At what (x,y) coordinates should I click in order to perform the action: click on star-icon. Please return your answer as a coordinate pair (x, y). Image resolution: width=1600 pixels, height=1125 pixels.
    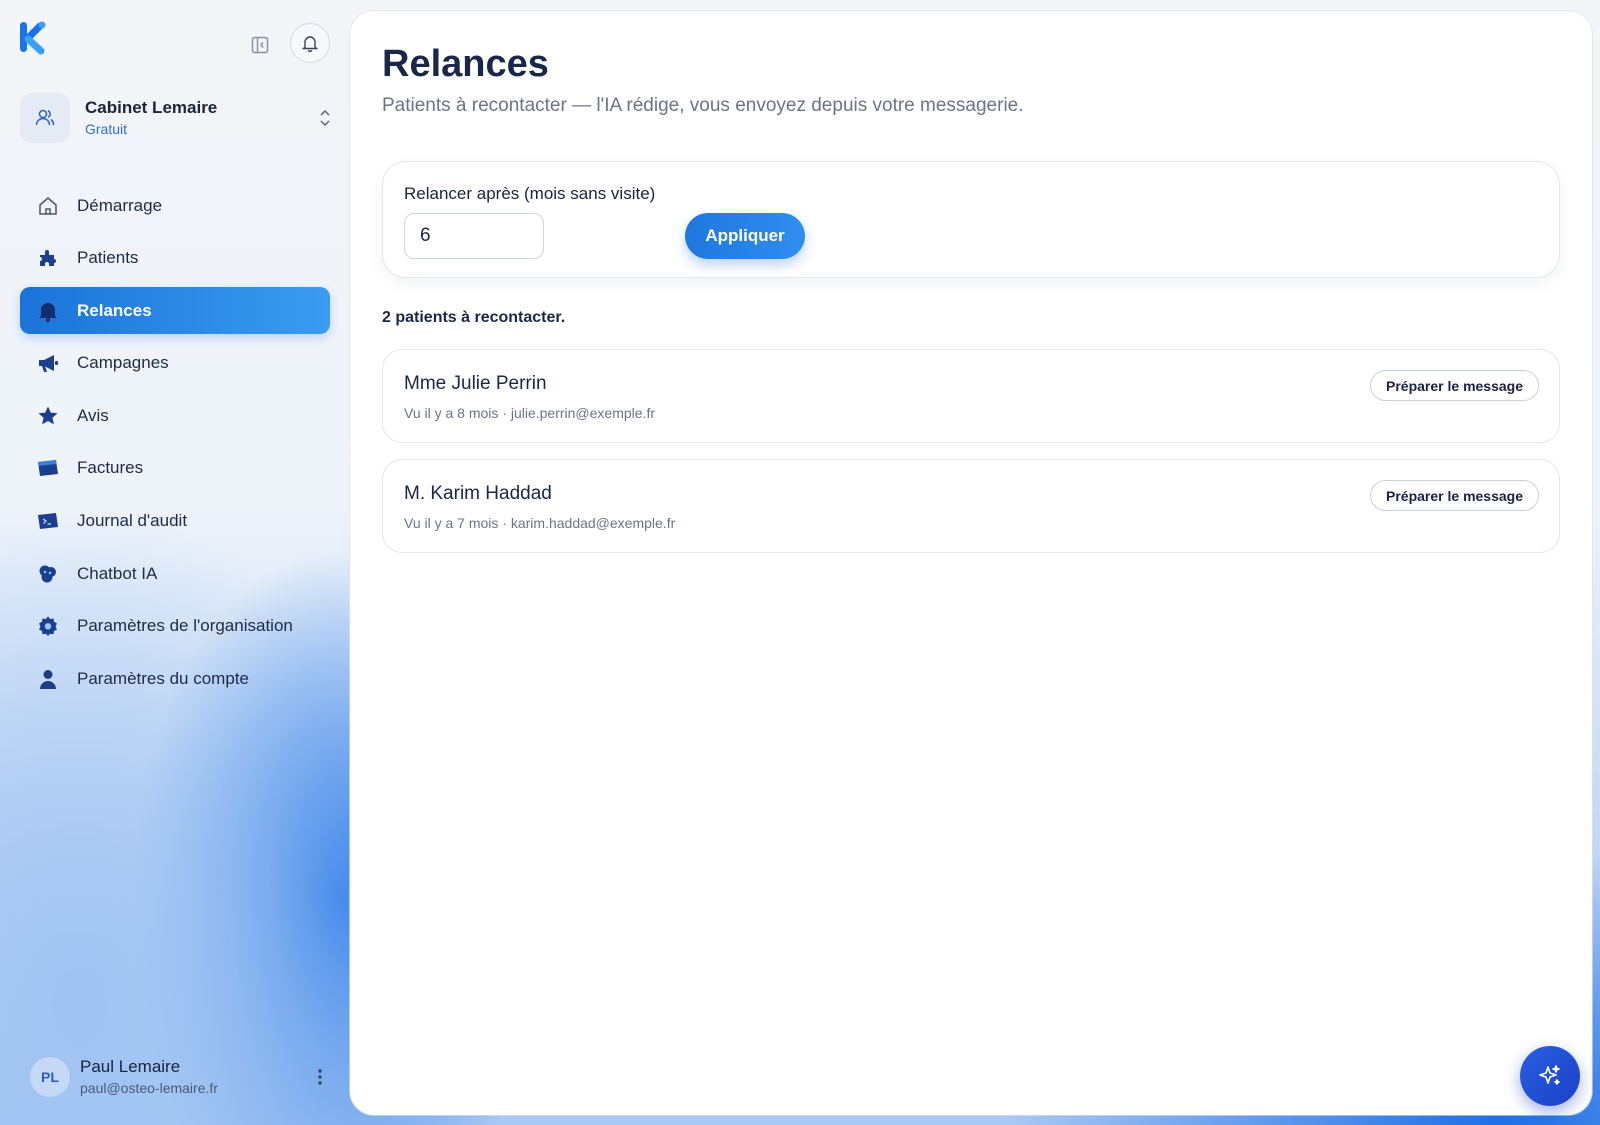
    Looking at the image, I should click on (48, 415).